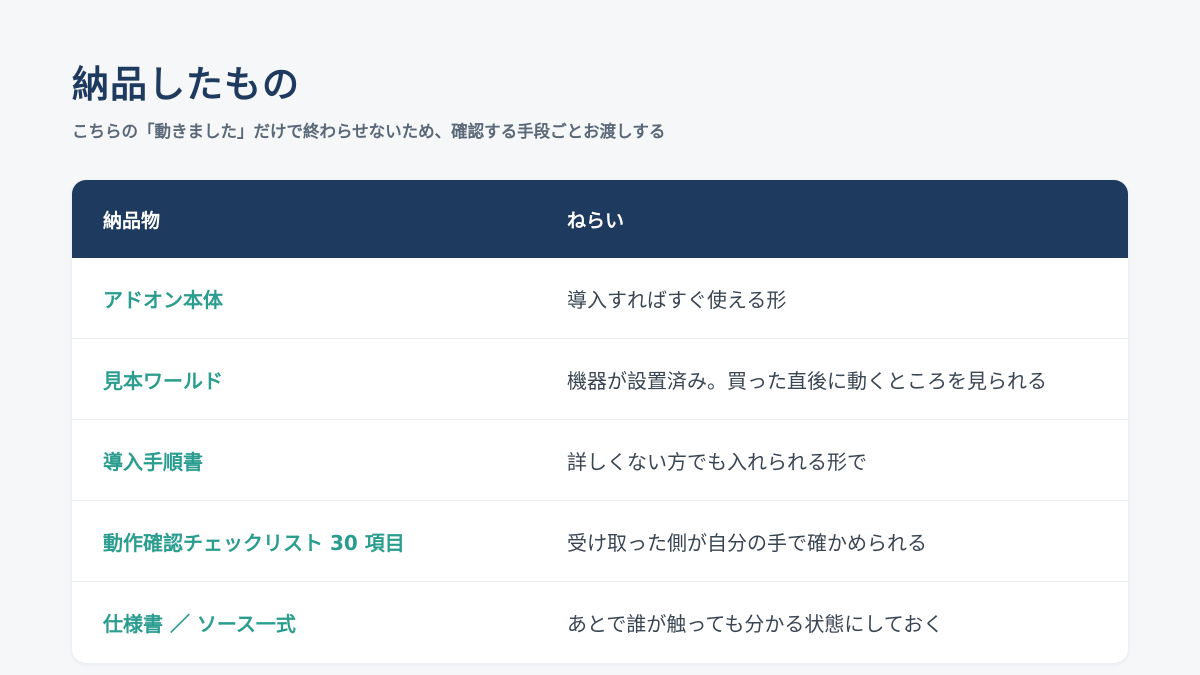  Describe the element at coordinates (747, 542) in the screenshot. I see `deliverable-aim: 受け取った側が自分の手で確かめられる` at that location.